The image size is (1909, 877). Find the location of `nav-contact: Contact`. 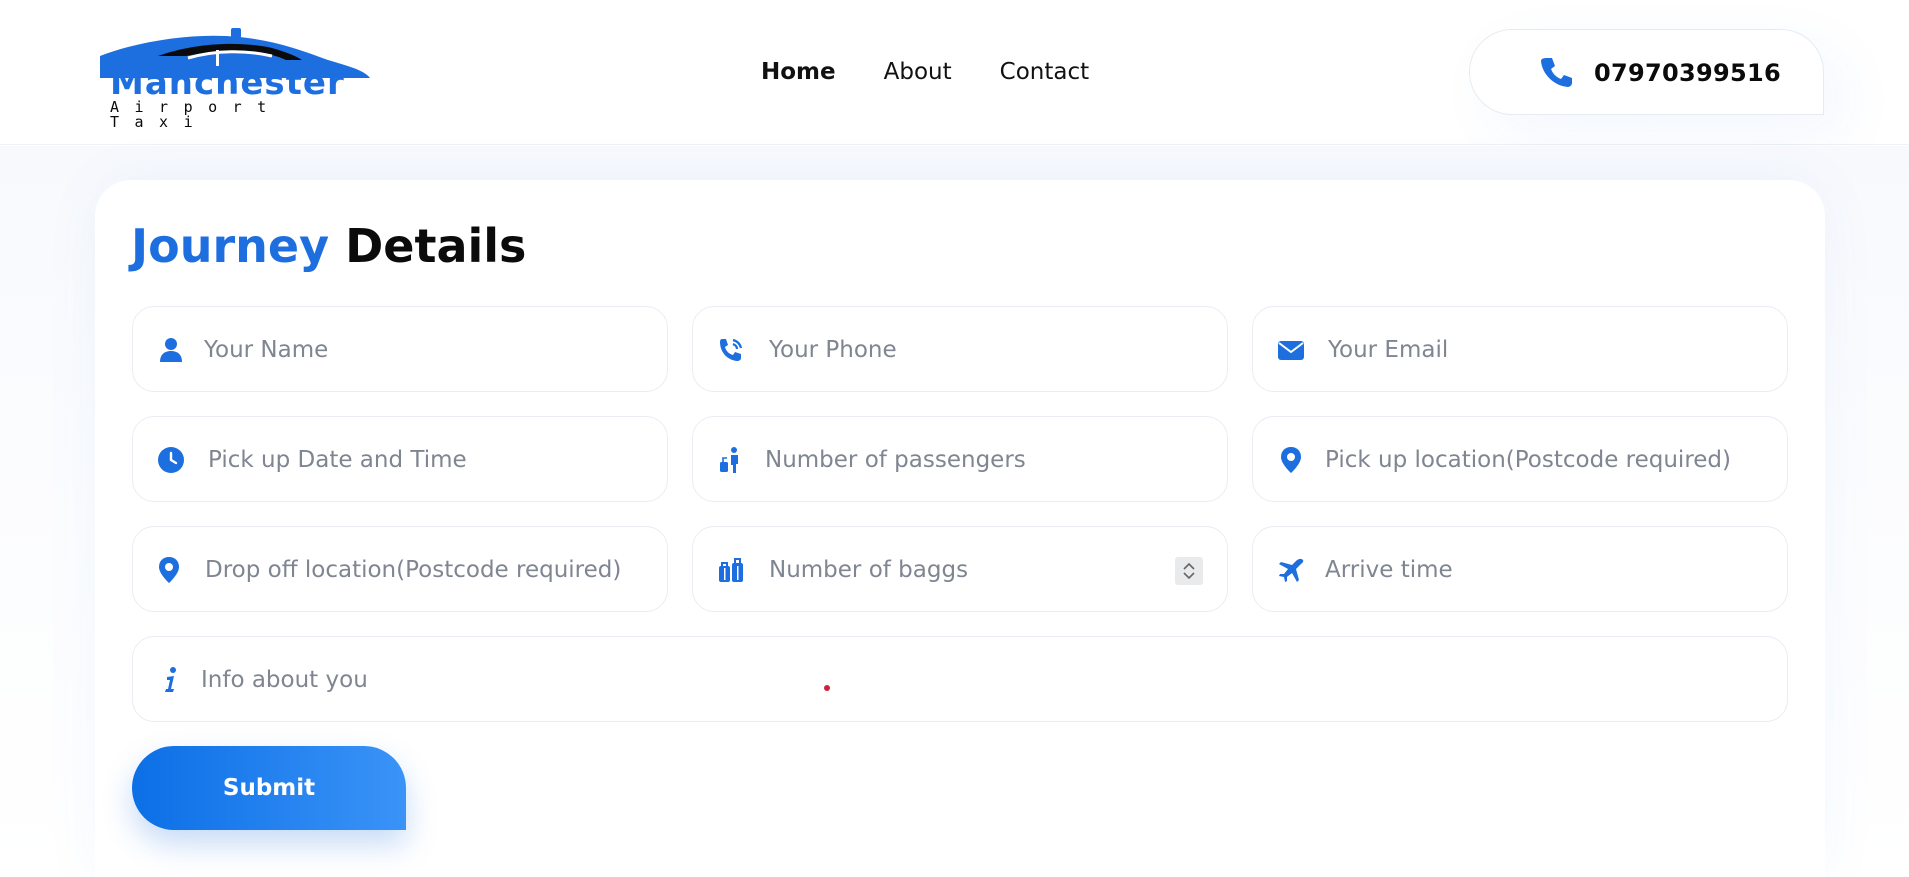

nav-contact: Contact is located at coordinates (1044, 72).